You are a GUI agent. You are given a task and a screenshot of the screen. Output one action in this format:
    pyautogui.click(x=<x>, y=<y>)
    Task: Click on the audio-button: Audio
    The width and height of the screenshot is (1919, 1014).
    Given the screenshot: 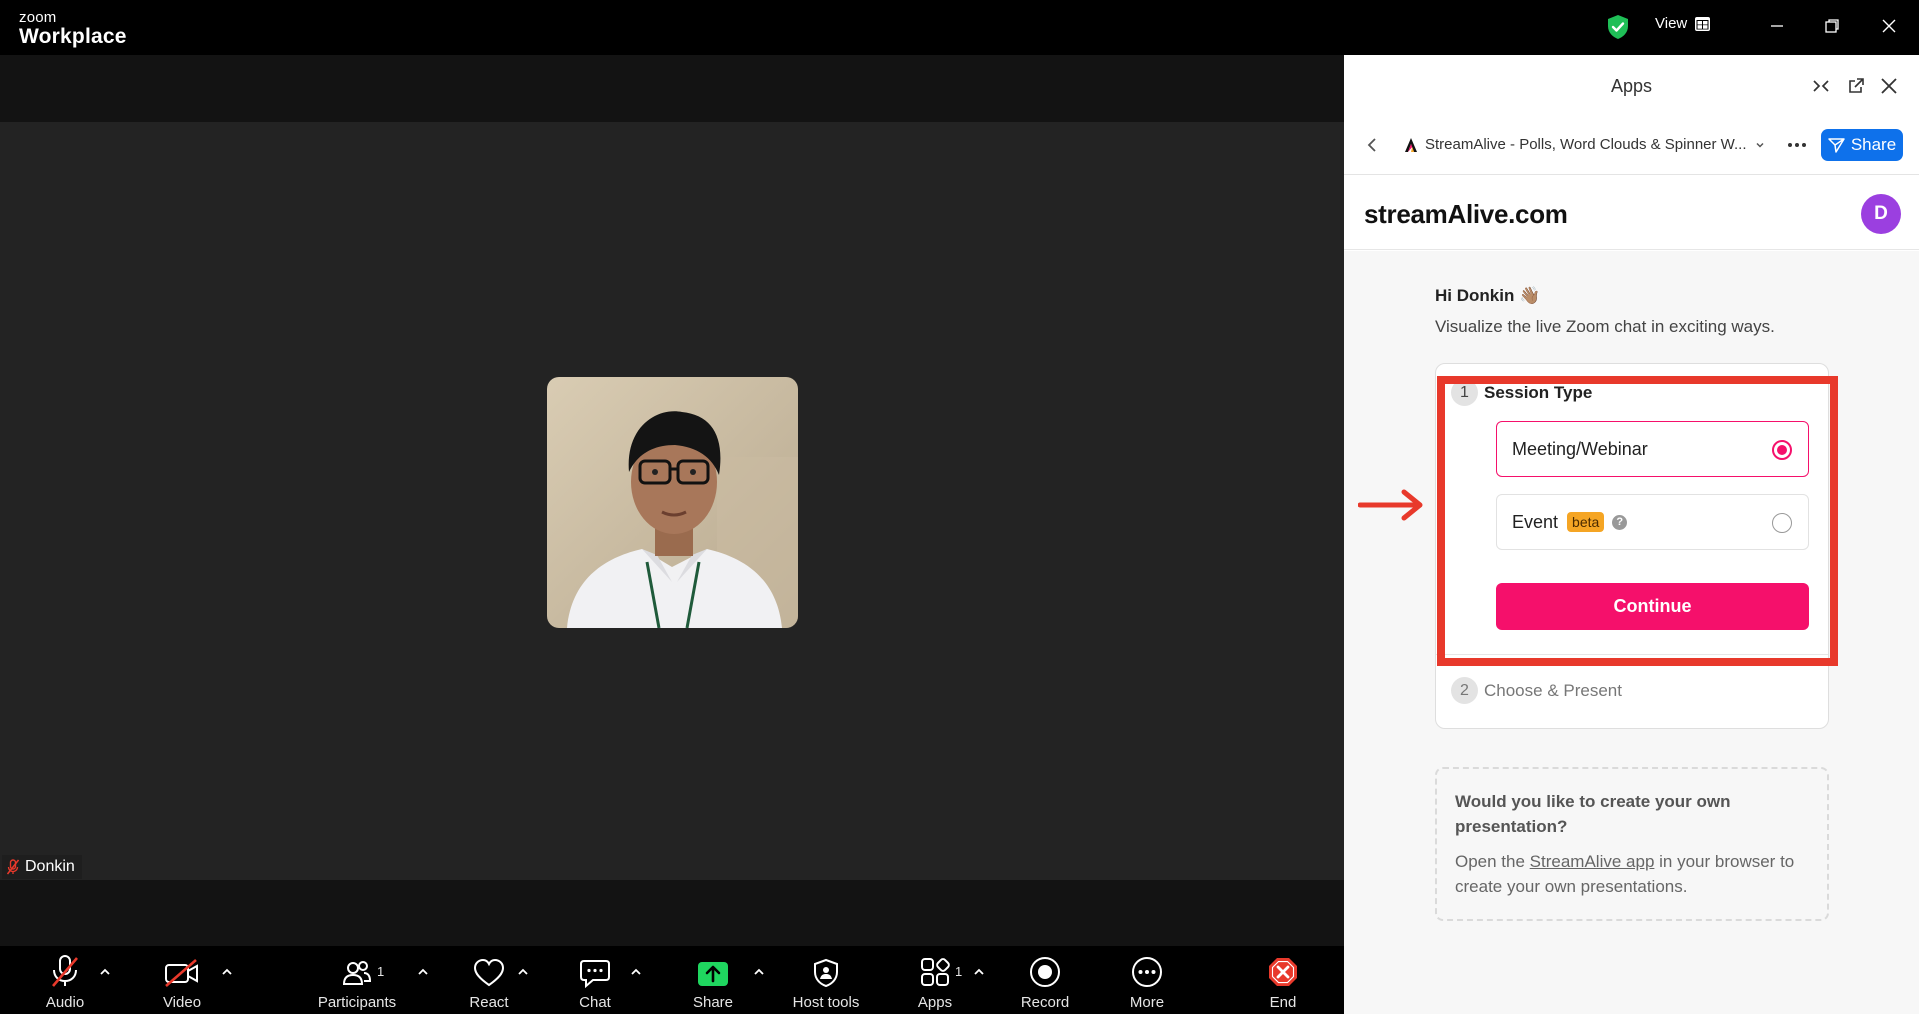 What is the action you would take?
    pyautogui.click(x=65, y=980)
    